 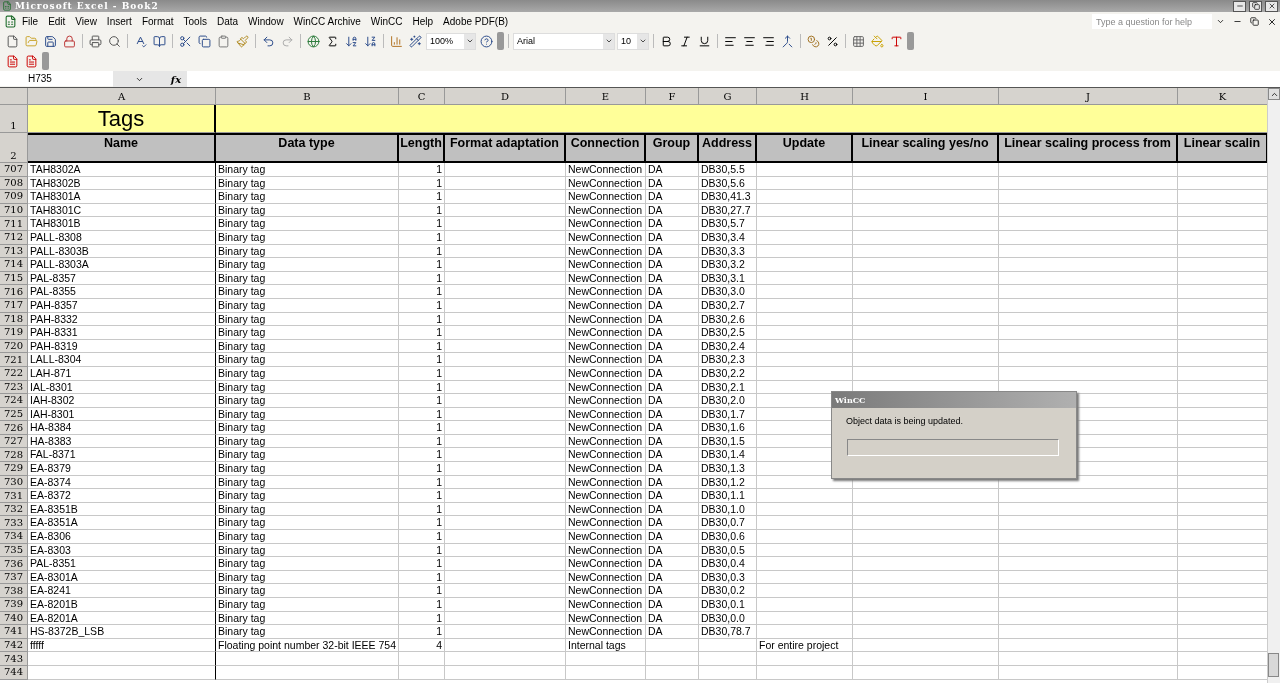 What do you see at coordinates (313, 41) in the screenshot?
I see `hyperlink-button` at bounding box center [313, 41].